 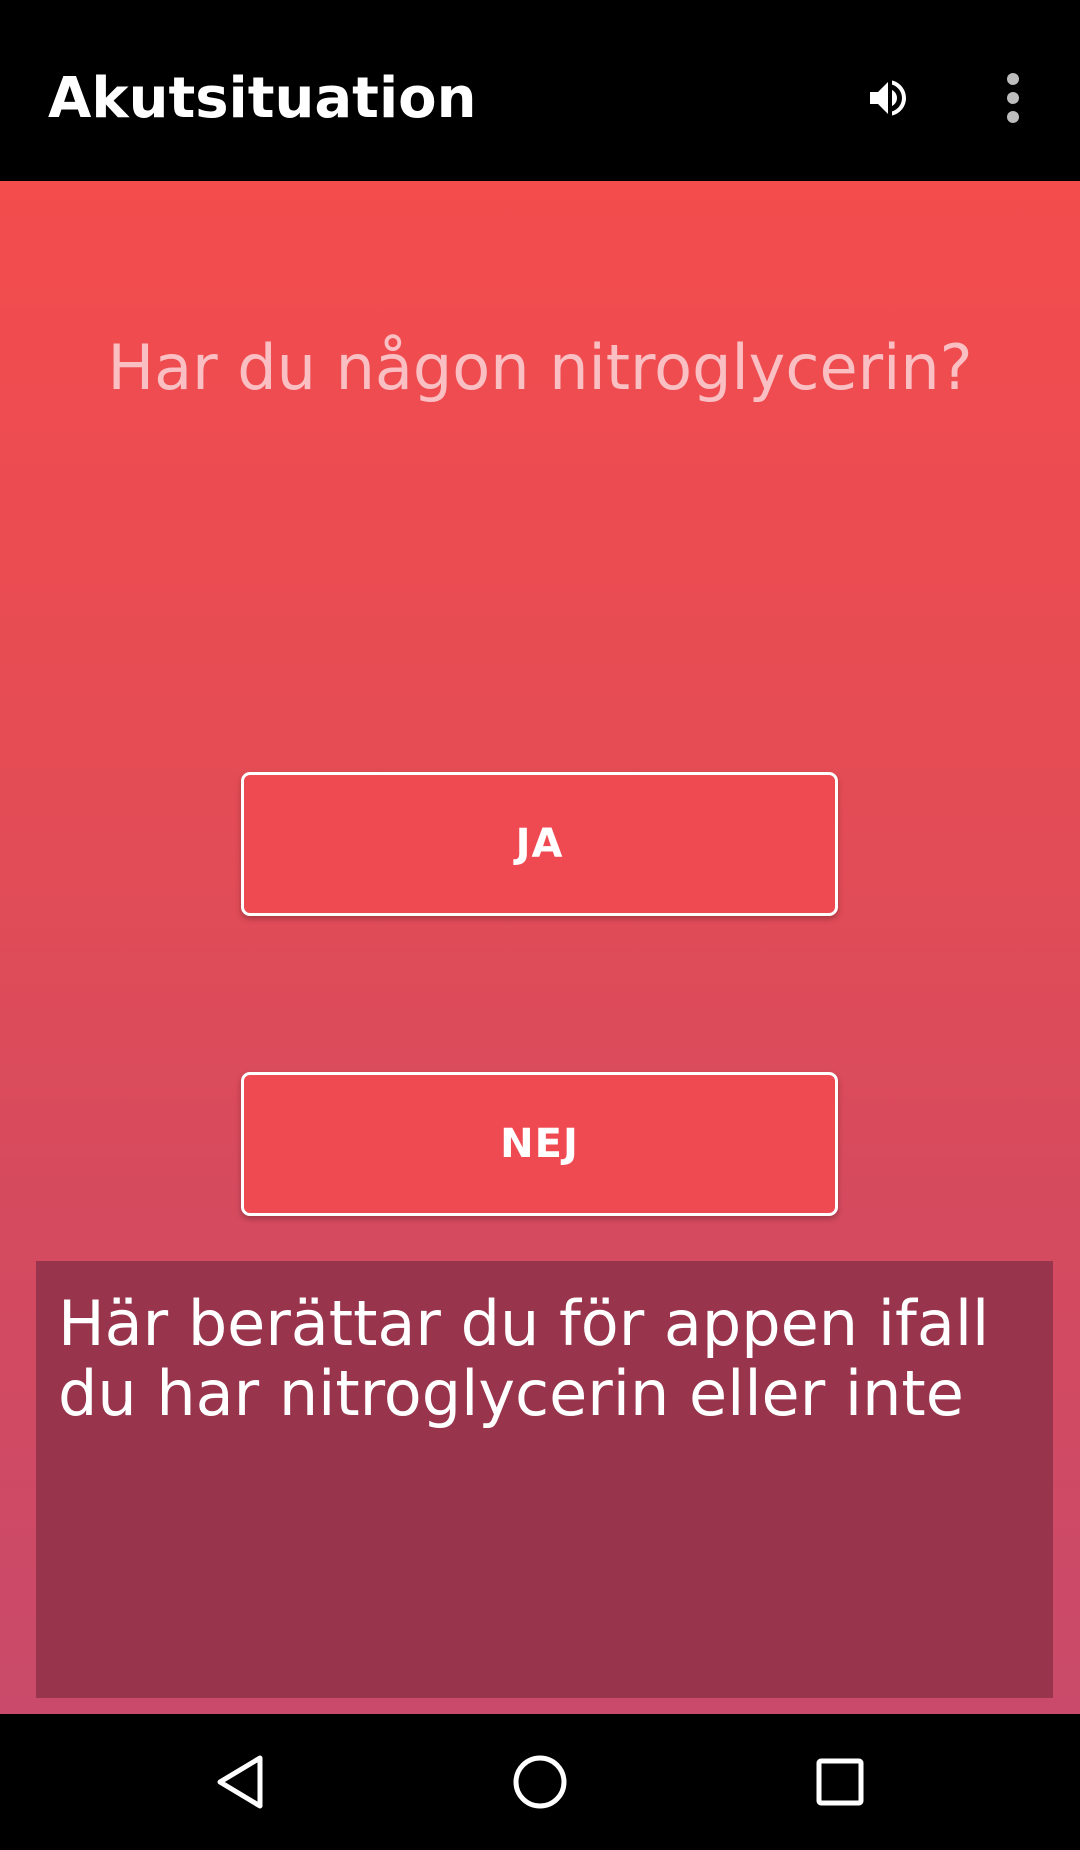 I want to click on more-vert-icon, so click(x=1013, y=98).